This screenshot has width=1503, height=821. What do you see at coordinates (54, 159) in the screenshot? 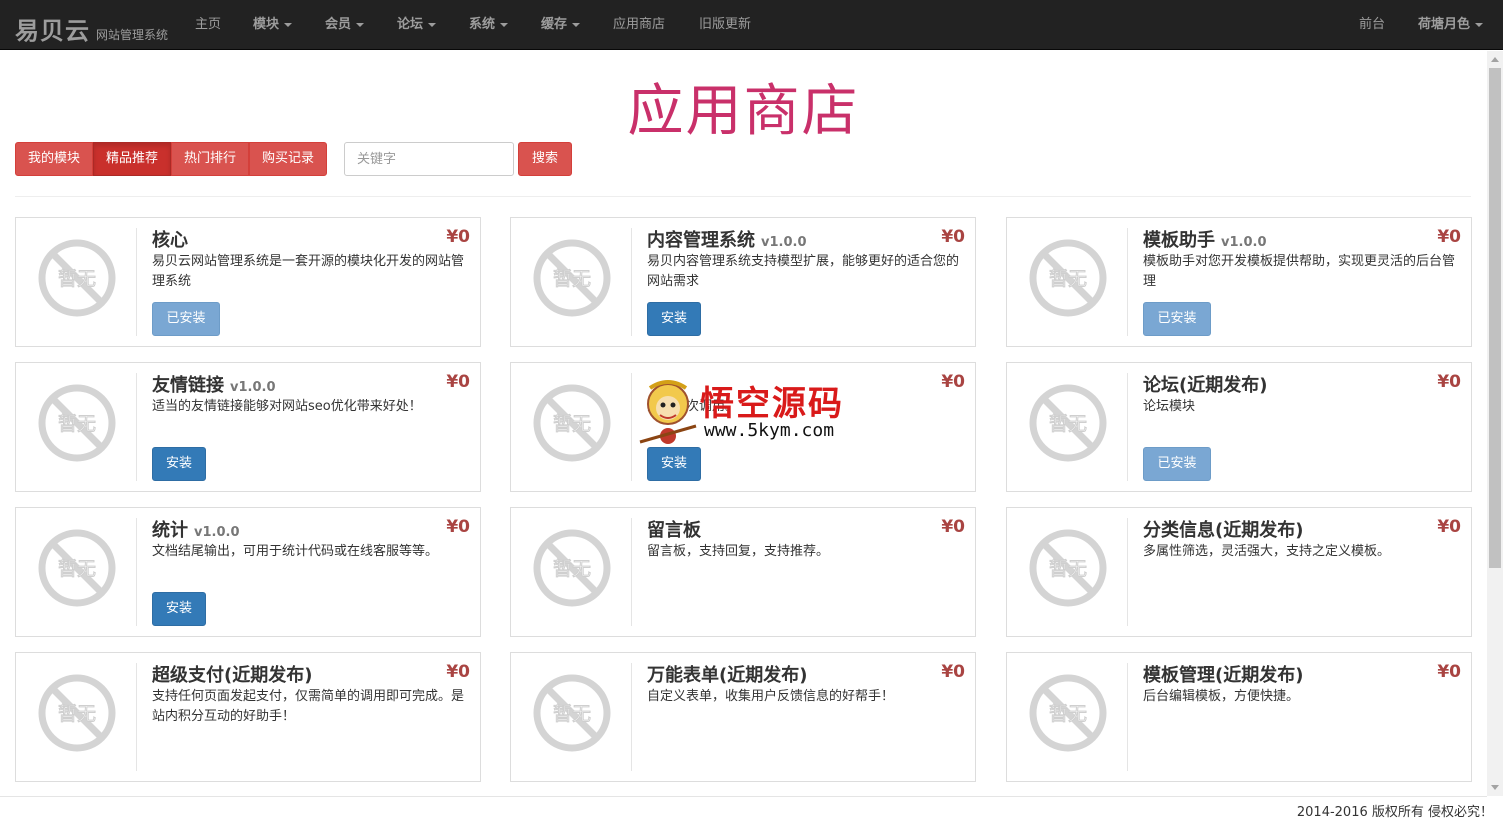
I see `my-modules-button: 我的模块` at bounding box center [54, 159].